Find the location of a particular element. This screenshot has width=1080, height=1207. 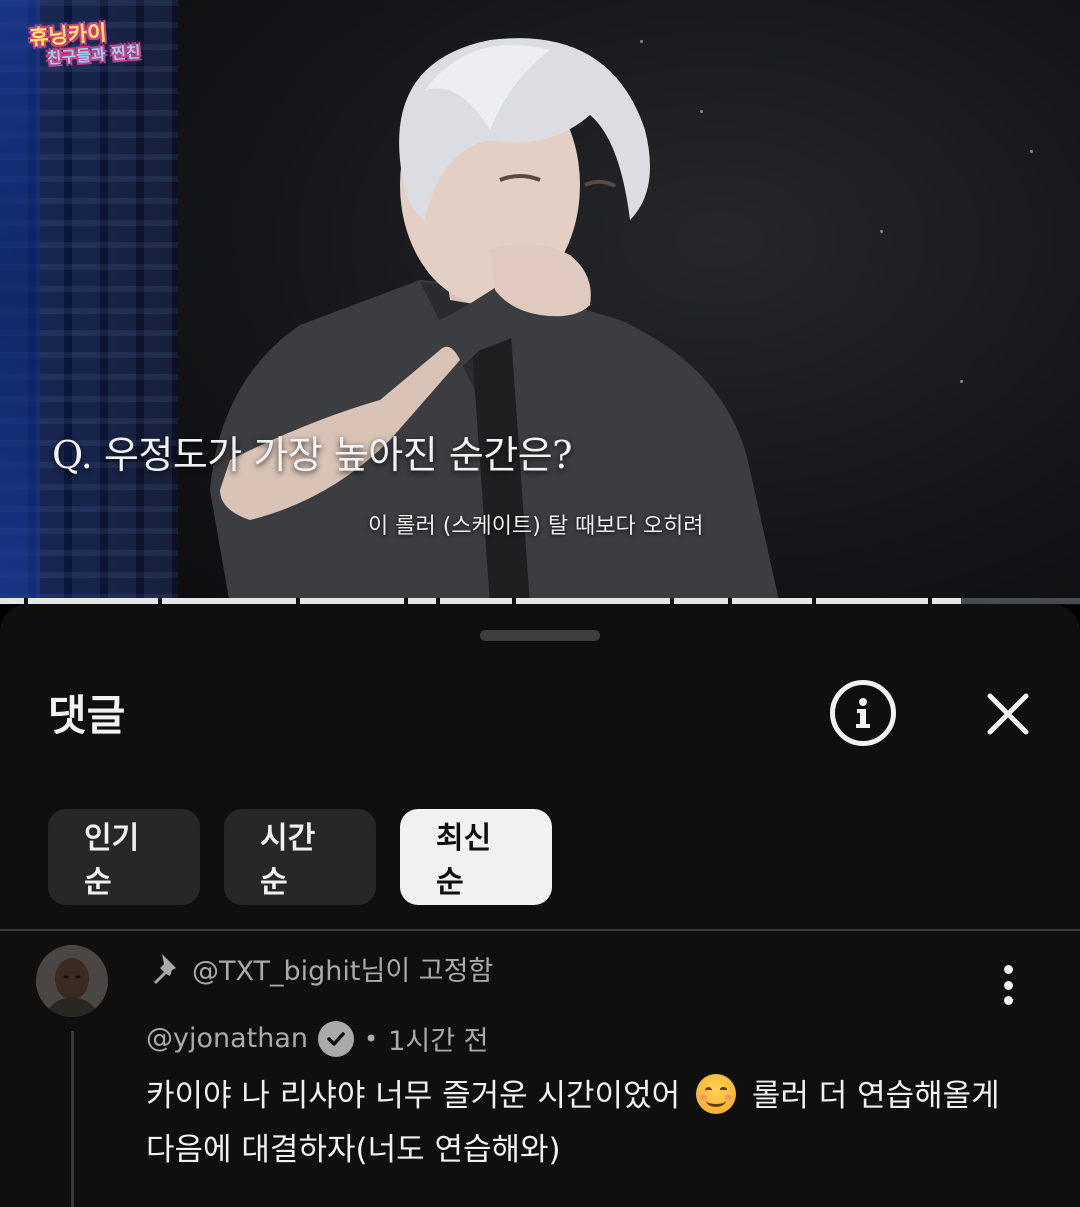

comment-author: @yjonathan is located at coordinates (227, 1038).